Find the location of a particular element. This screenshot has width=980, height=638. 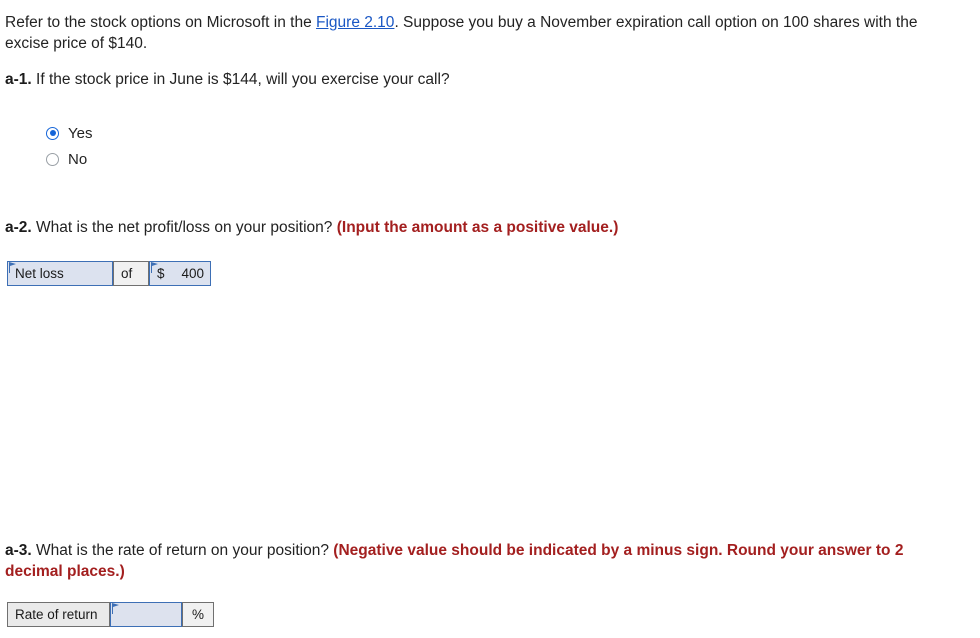

rate-of-return-label: Rate of return is located at coordinates (58, 614).